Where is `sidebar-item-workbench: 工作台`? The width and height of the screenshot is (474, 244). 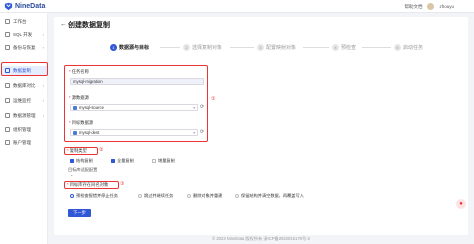
sidebar-item-workbench: 工作台 is located at coordinates (24, 21).